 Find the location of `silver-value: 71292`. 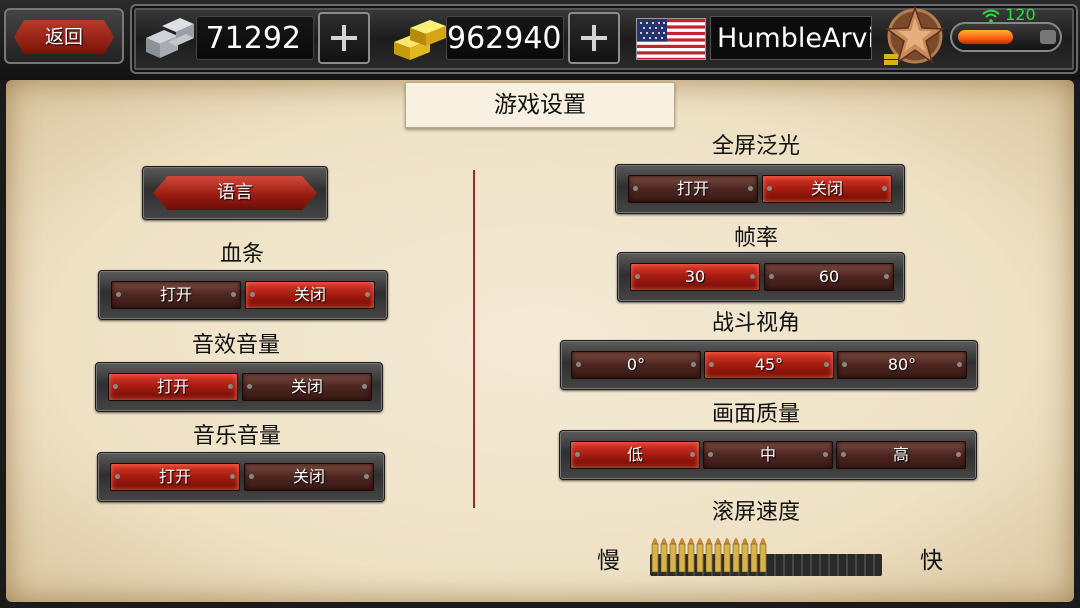

silver-value: 71292 is located at coordinates (253, 38).